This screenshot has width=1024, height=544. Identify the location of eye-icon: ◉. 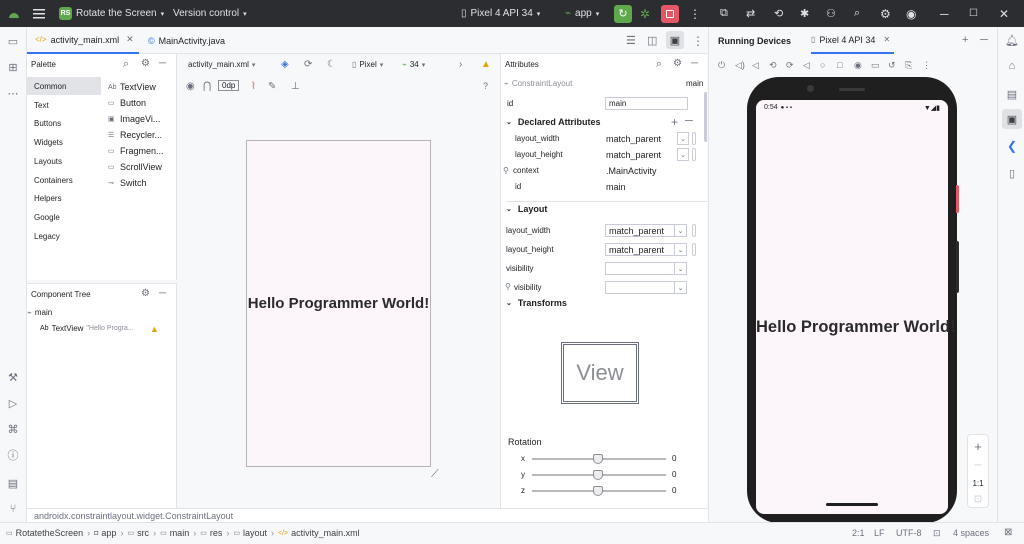
(190, 86).